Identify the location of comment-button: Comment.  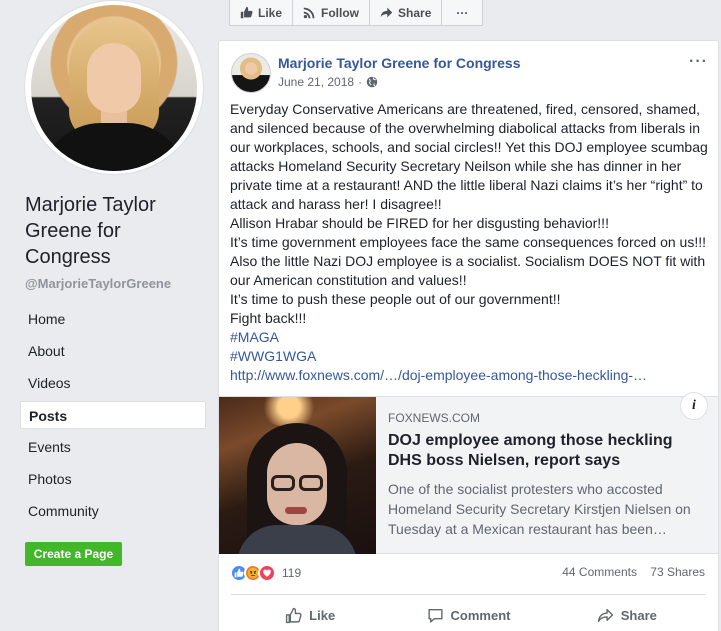
(468, 615).